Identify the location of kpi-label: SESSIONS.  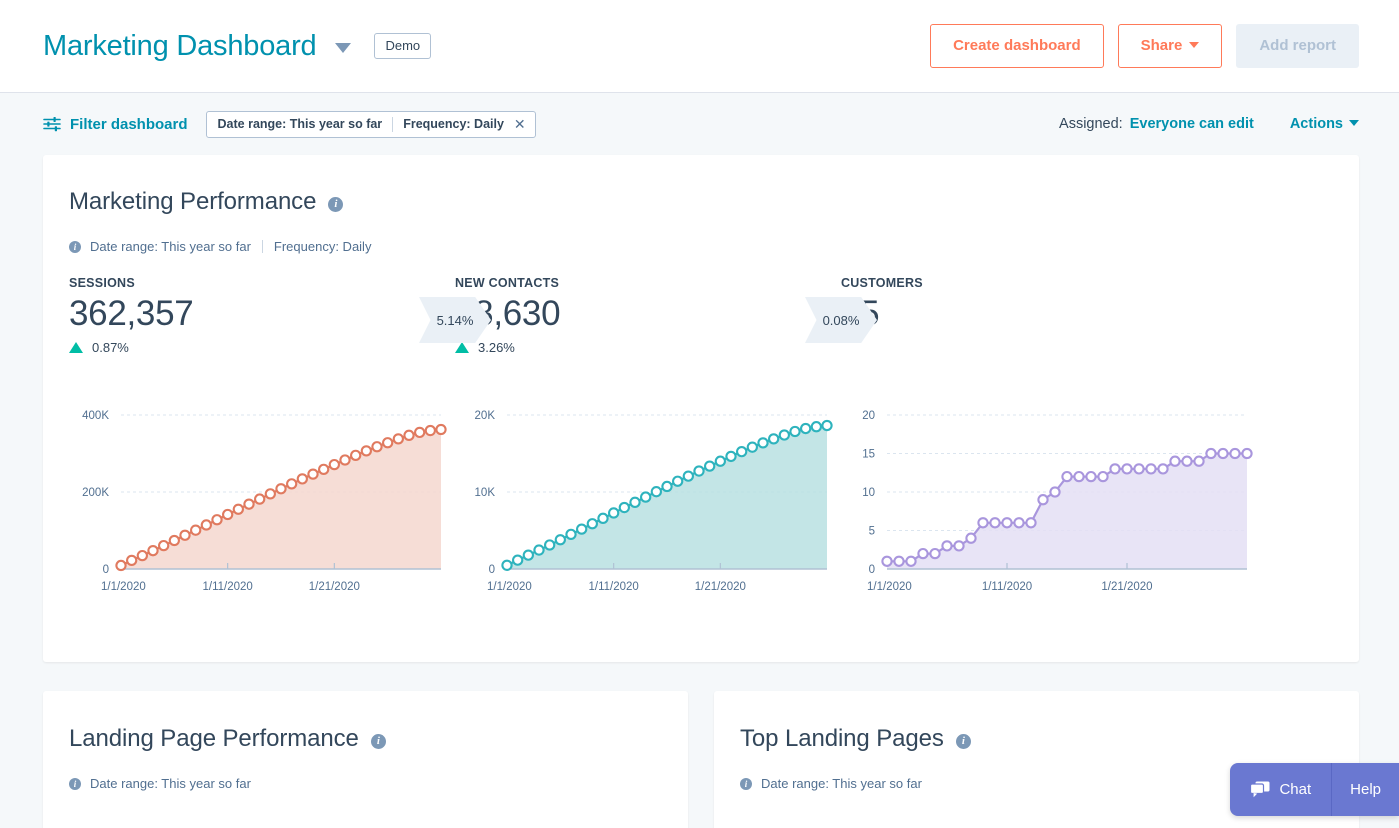
(102, 283).